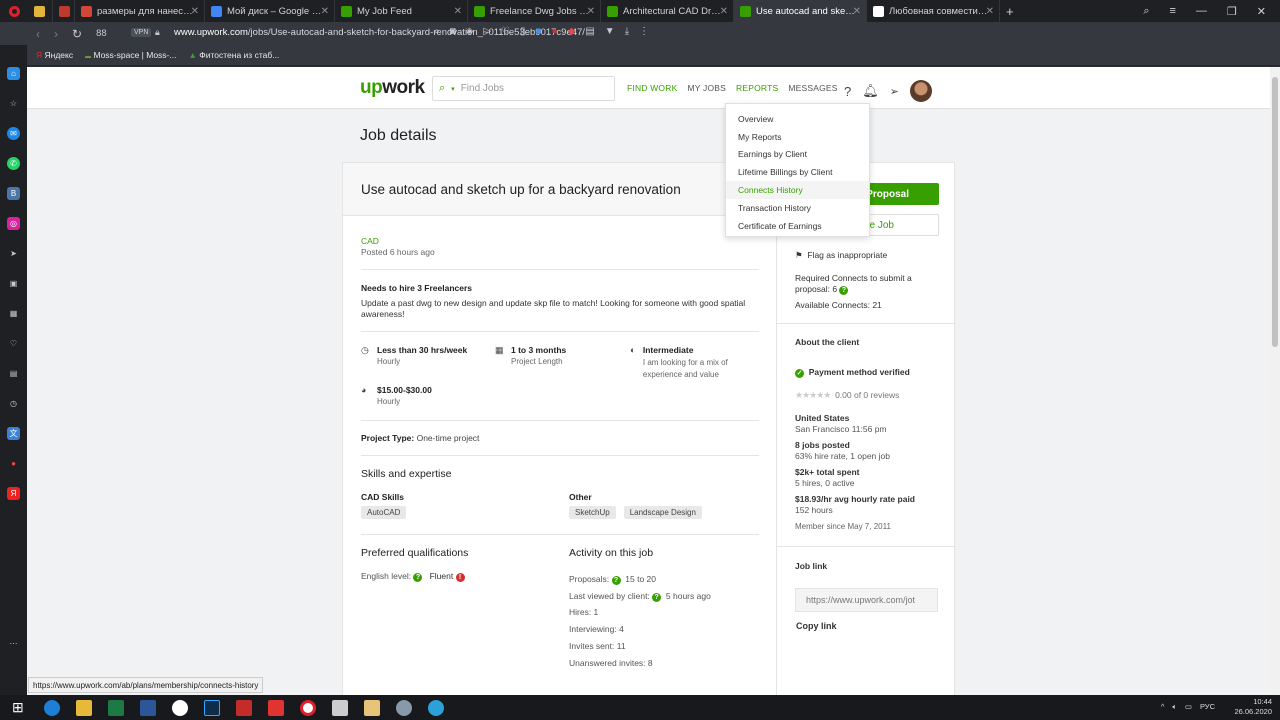 This screenshot has width=1280, height=720. Describe the element at coordinates (1275, 381) in the screenshot. I see `page-scrollbar` at that location.